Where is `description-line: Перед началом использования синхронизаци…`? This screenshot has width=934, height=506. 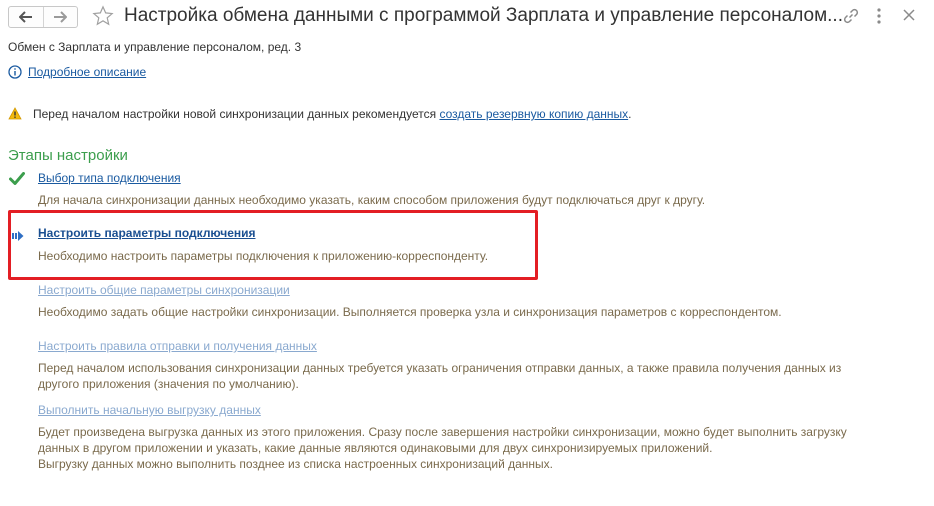
description-line: Перед началом использования синхронизаци… is located at coordinates (440, 368).